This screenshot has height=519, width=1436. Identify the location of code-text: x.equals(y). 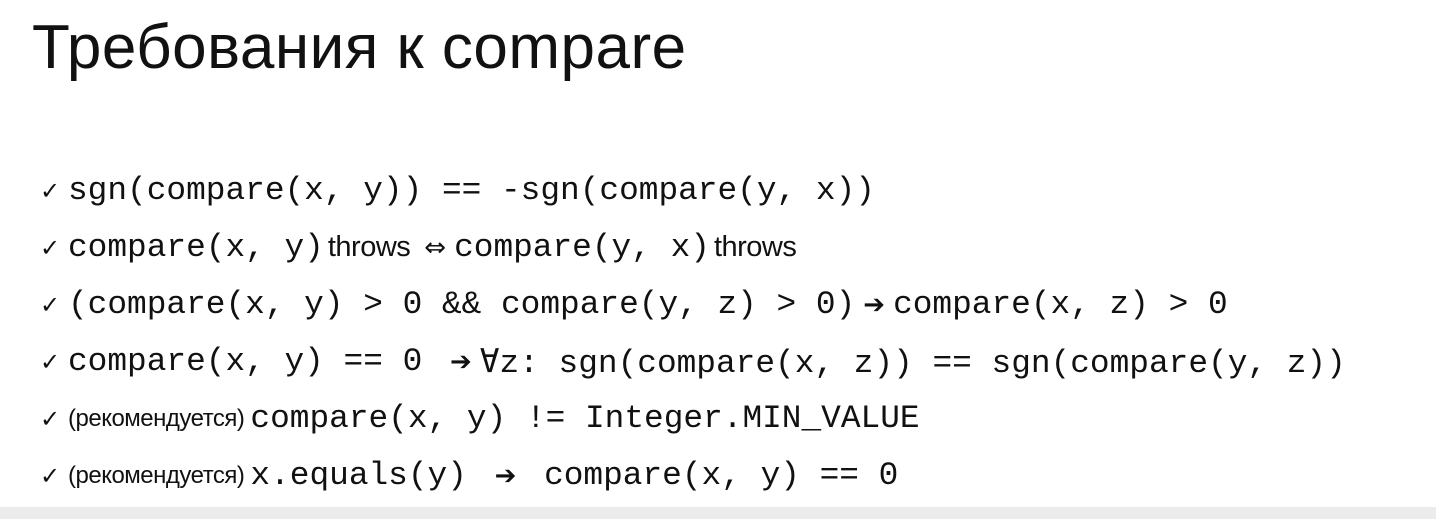
(368, 475).